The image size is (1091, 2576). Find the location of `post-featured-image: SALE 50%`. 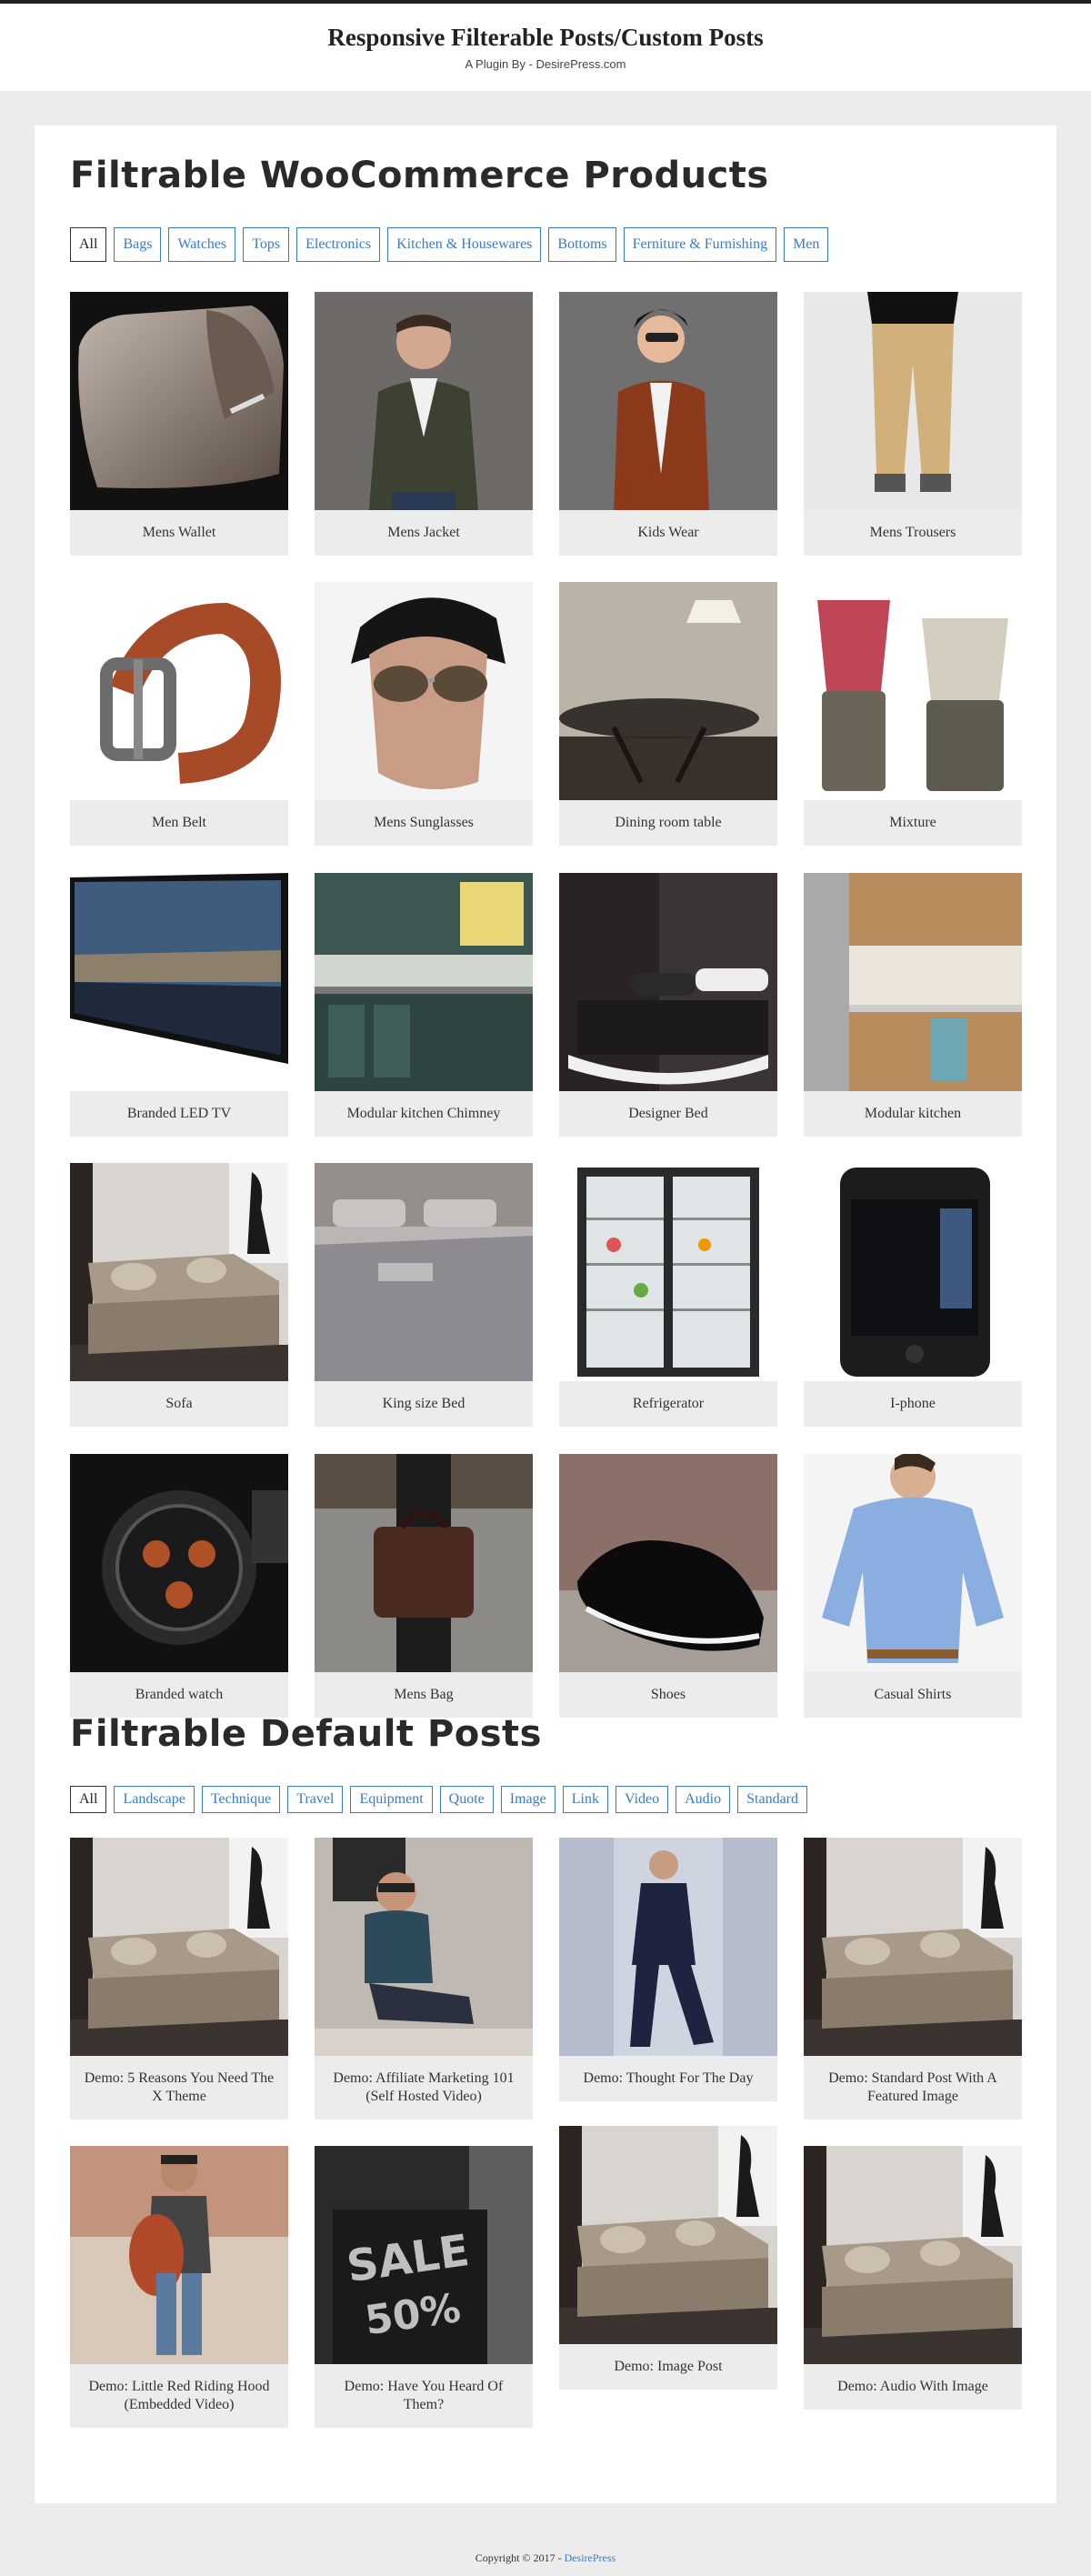

post-featured-image: SALE 50% is located at coordinates (424, 2255).